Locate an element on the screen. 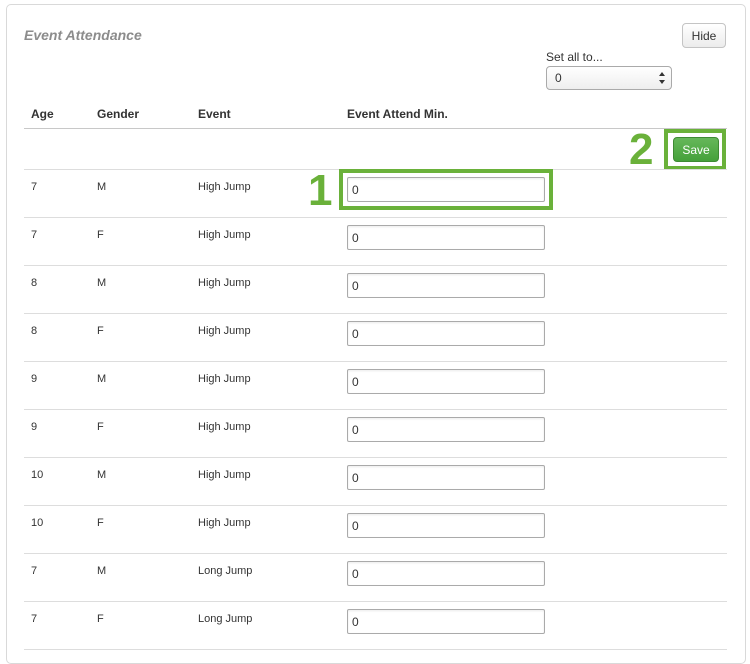 This screenshot has width=750, height=664. hide-button: Hide is located at coordinates (704, 35).